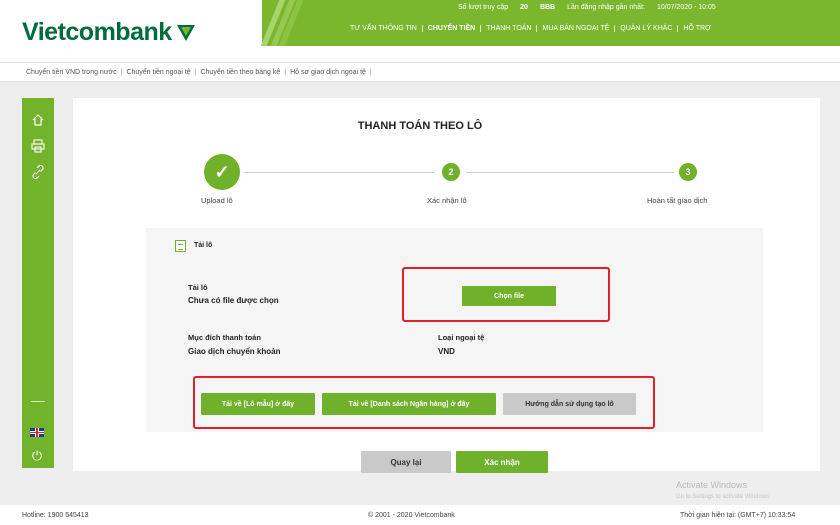 This screenshot has width=840, height=525. I want to click on user-code: BBB, so click(547, 7).